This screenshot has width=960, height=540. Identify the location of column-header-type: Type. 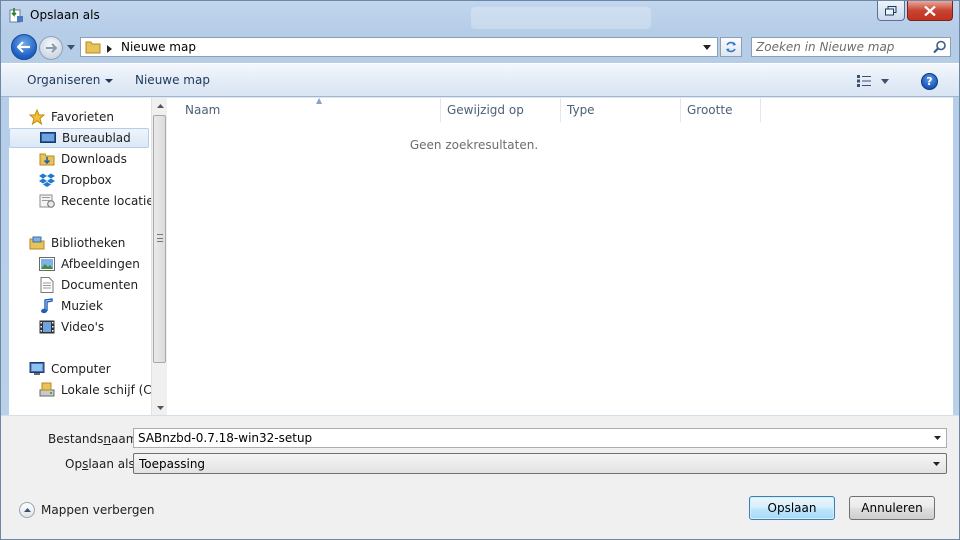
(621, 110).